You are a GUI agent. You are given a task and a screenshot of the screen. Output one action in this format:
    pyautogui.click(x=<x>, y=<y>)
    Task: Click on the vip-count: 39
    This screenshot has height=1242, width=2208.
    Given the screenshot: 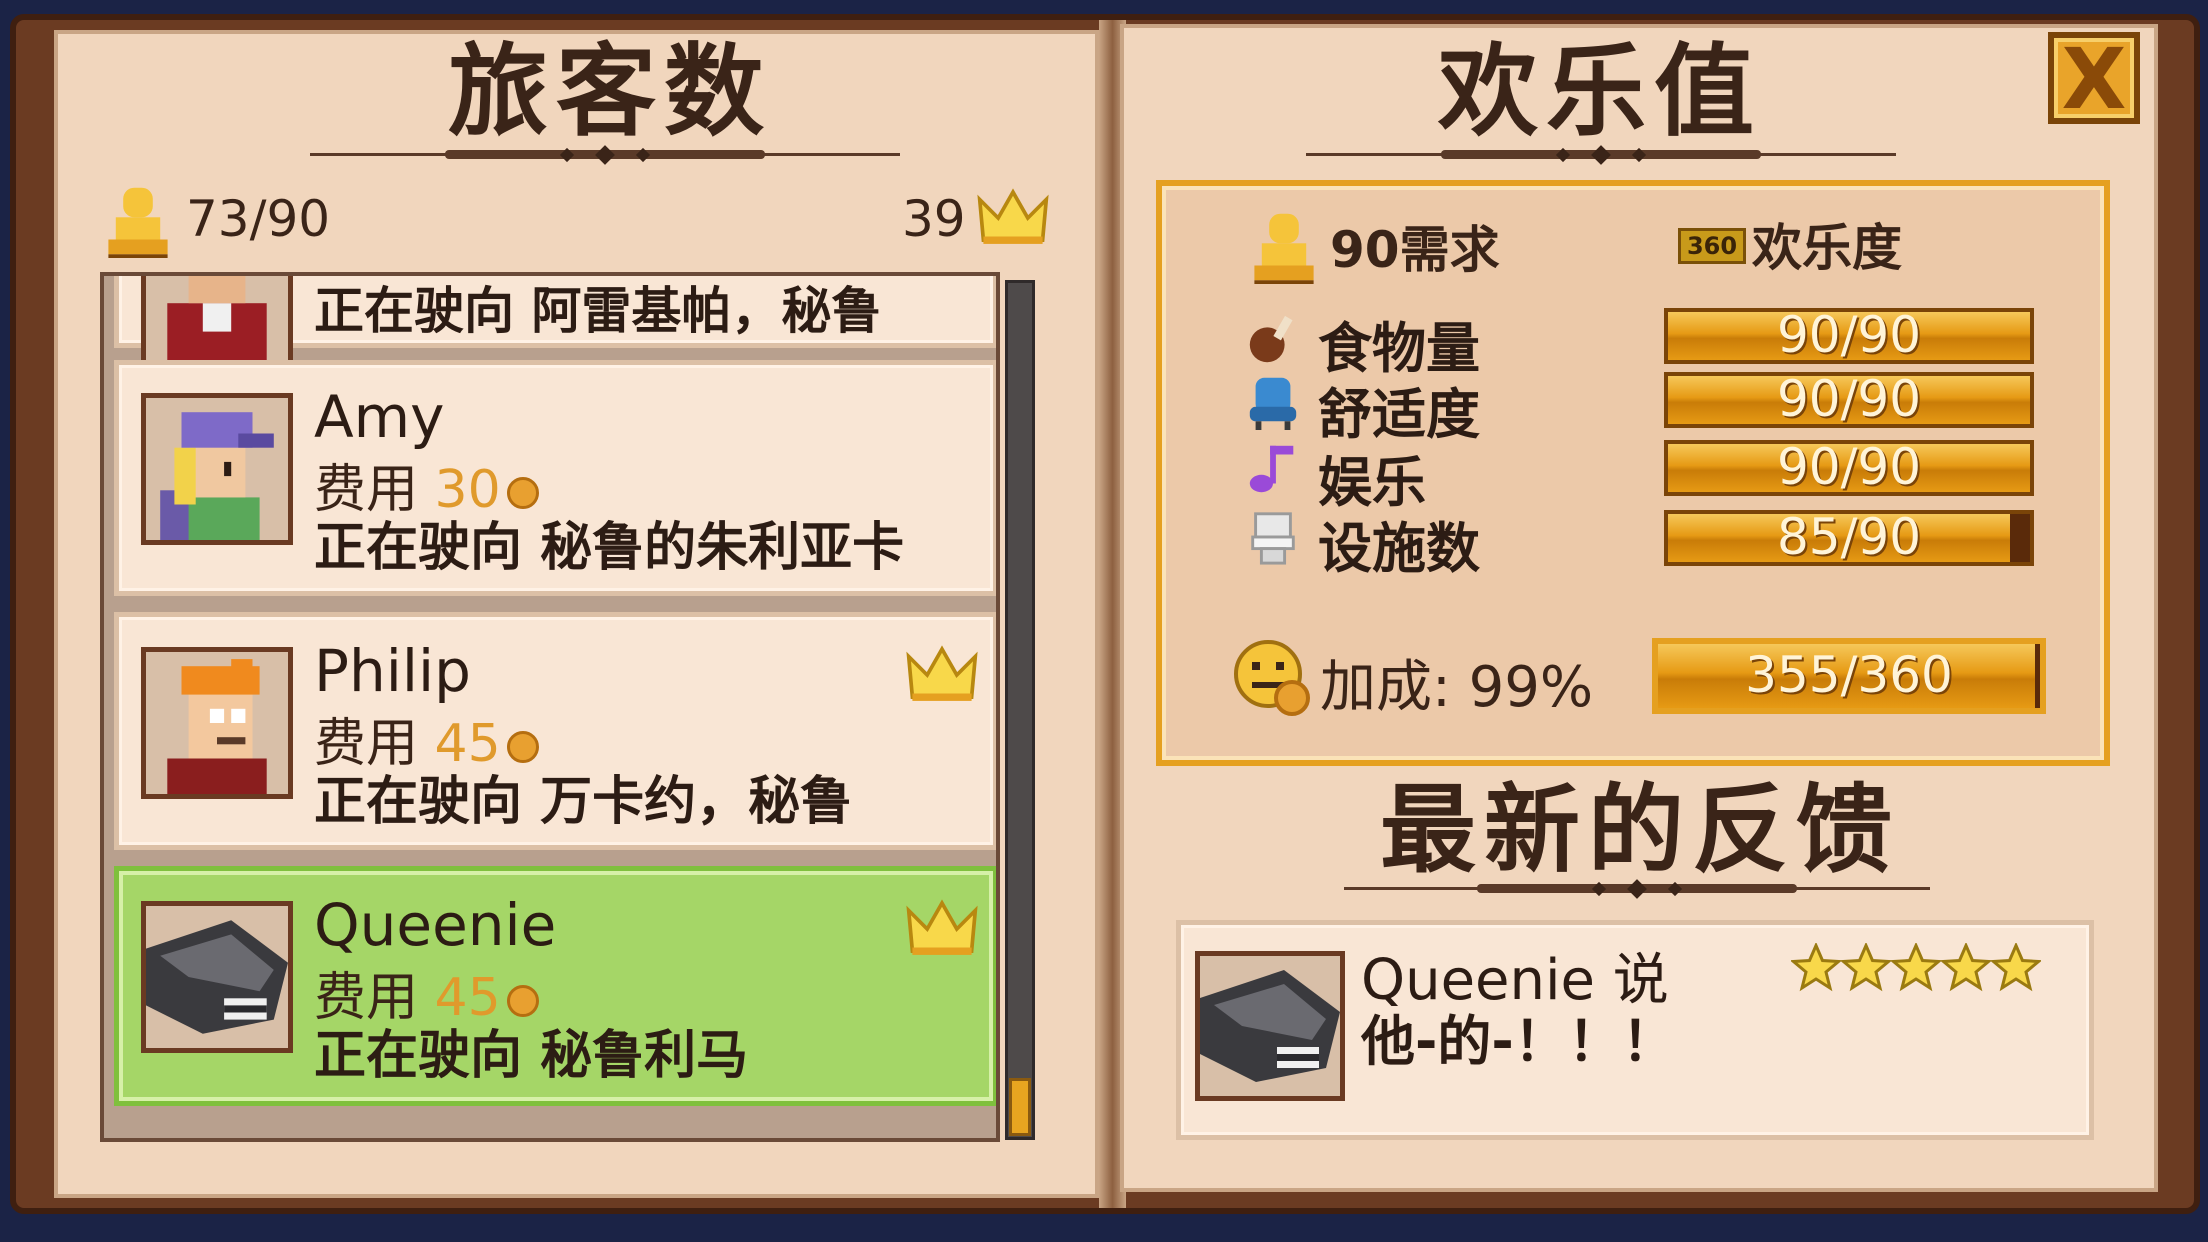 What is the action you would take?
    pyautogui.click(x=934, y=219)
    